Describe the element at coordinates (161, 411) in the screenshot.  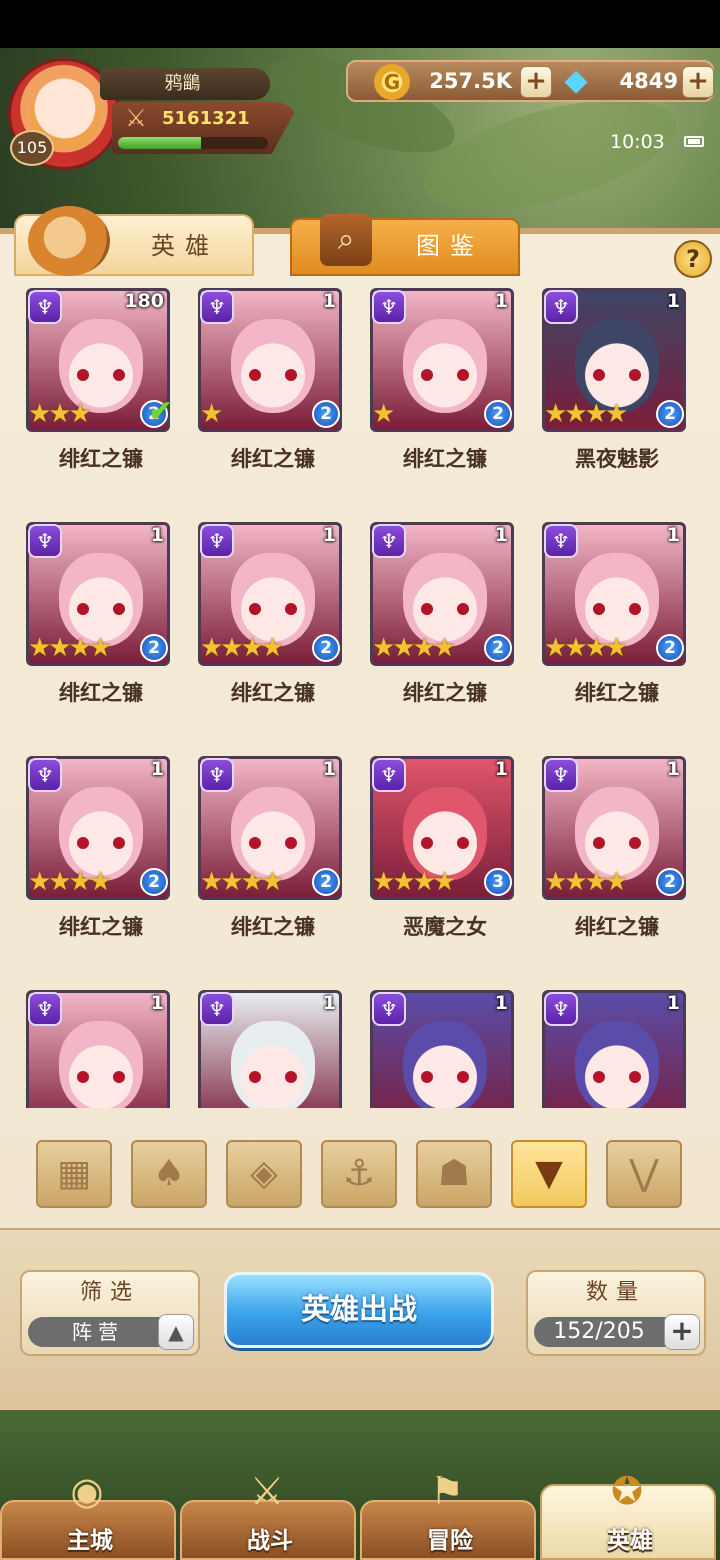
I see `checkmark-icon: ✔` at that location.